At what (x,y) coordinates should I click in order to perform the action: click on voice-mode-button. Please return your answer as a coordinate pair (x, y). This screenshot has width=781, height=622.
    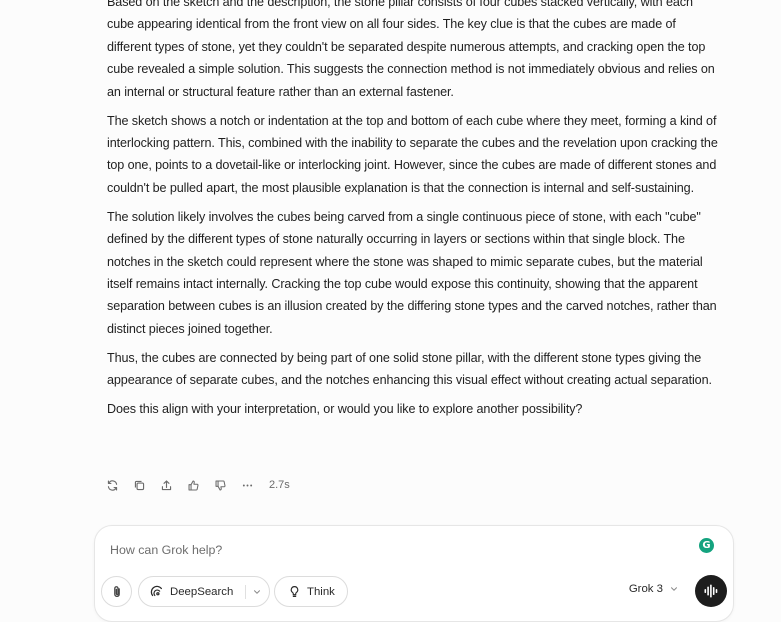
    Looking at the image, I should click on (711, 591).